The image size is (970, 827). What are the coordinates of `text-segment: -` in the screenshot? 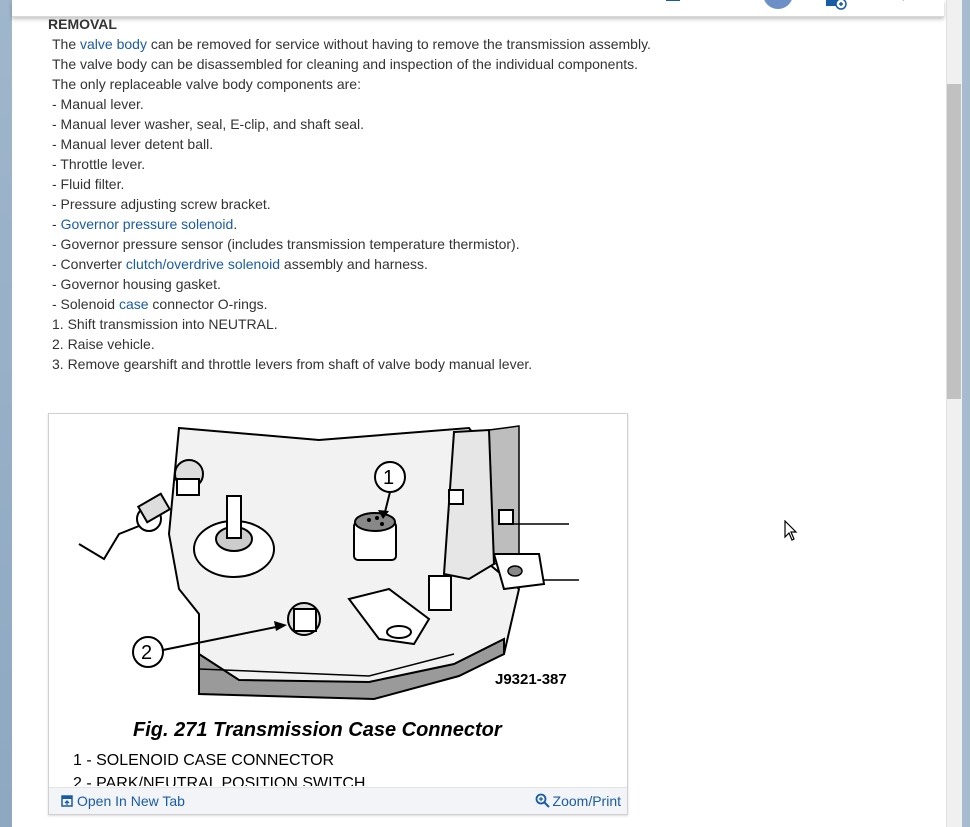 It's located at (56, 224).